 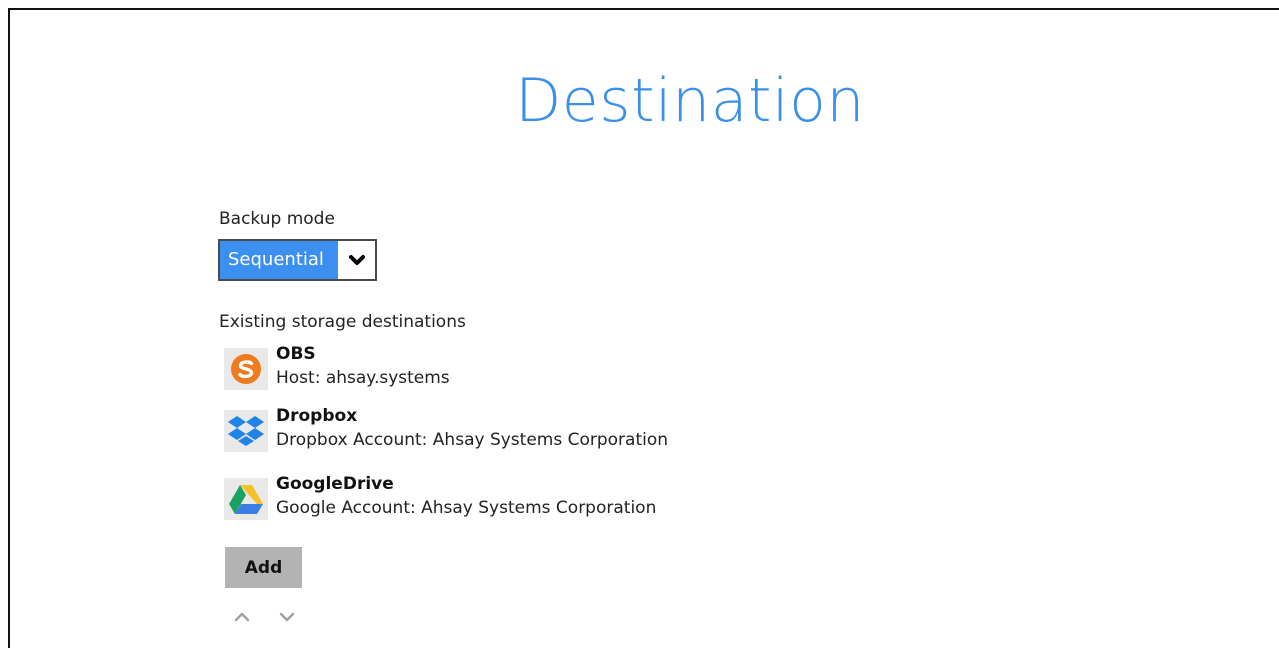 I want to click on chevron-up-icon, so click(x=242, y=617).